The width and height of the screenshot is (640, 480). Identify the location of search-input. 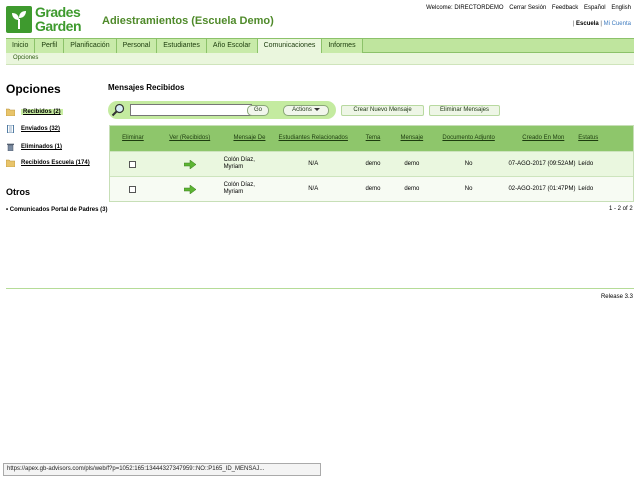
(191, 110).